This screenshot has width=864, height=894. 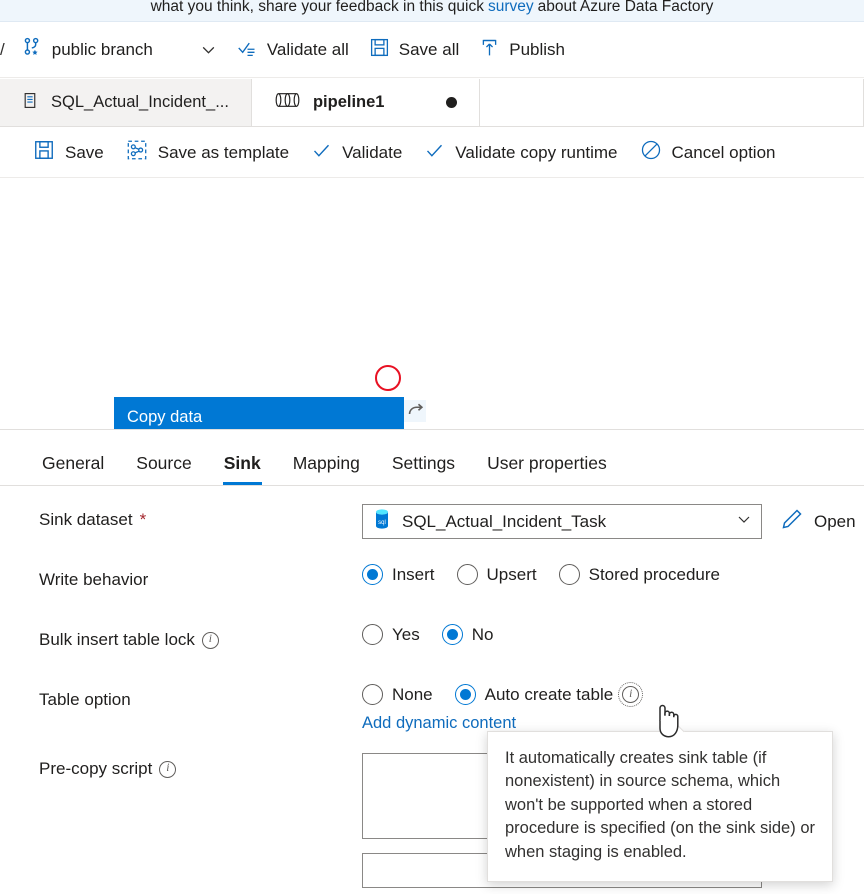 I want to click on table-option-label: Table option, so click(x=181, y=697).